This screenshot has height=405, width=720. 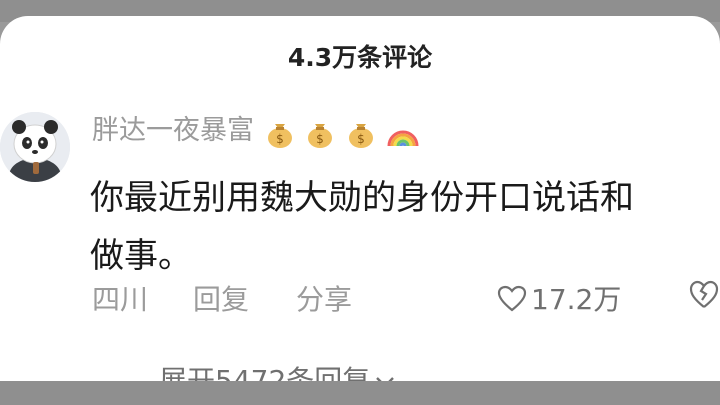 I want to click on comment-username: 胖达一夜暴富 $ $ $, so click(x=256, y=128).